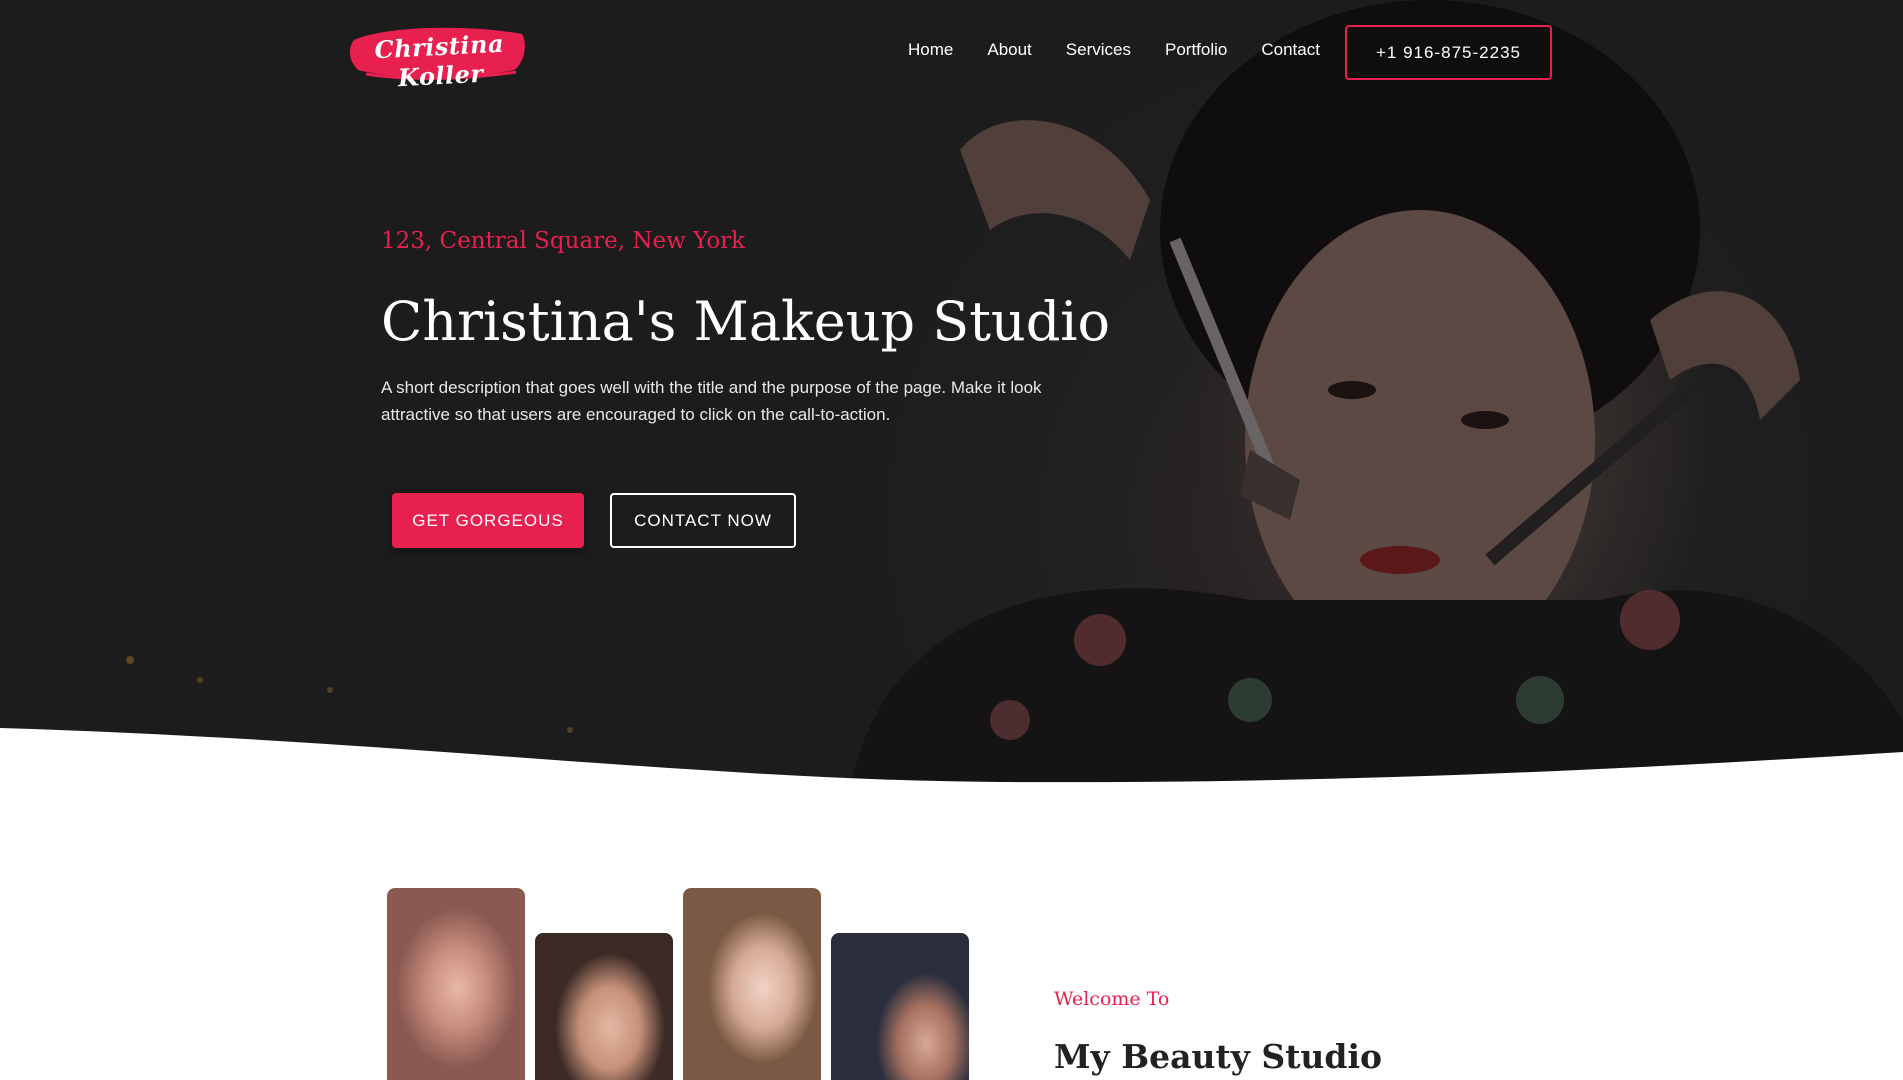 The image size is (1903, 1080). Describe the element at coordinates (930, 50) in the screenshot. I see `nav-item-home: Home` at that location.